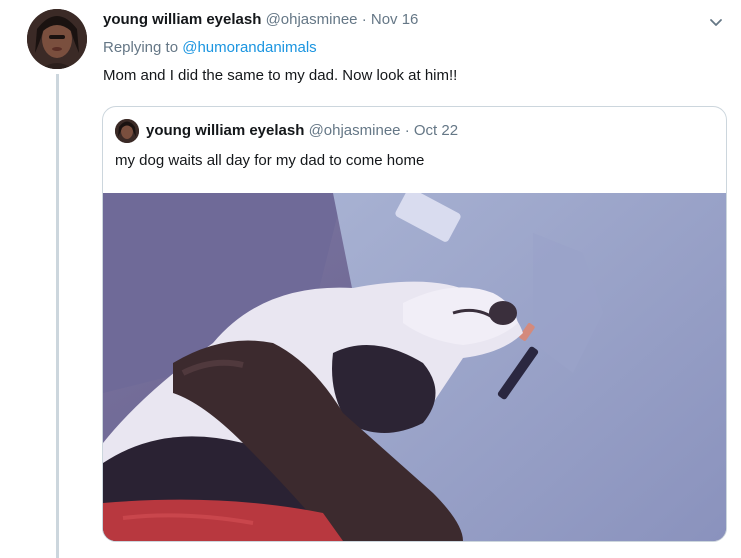  I want to click on quoted-avatar, so click(127, 131).